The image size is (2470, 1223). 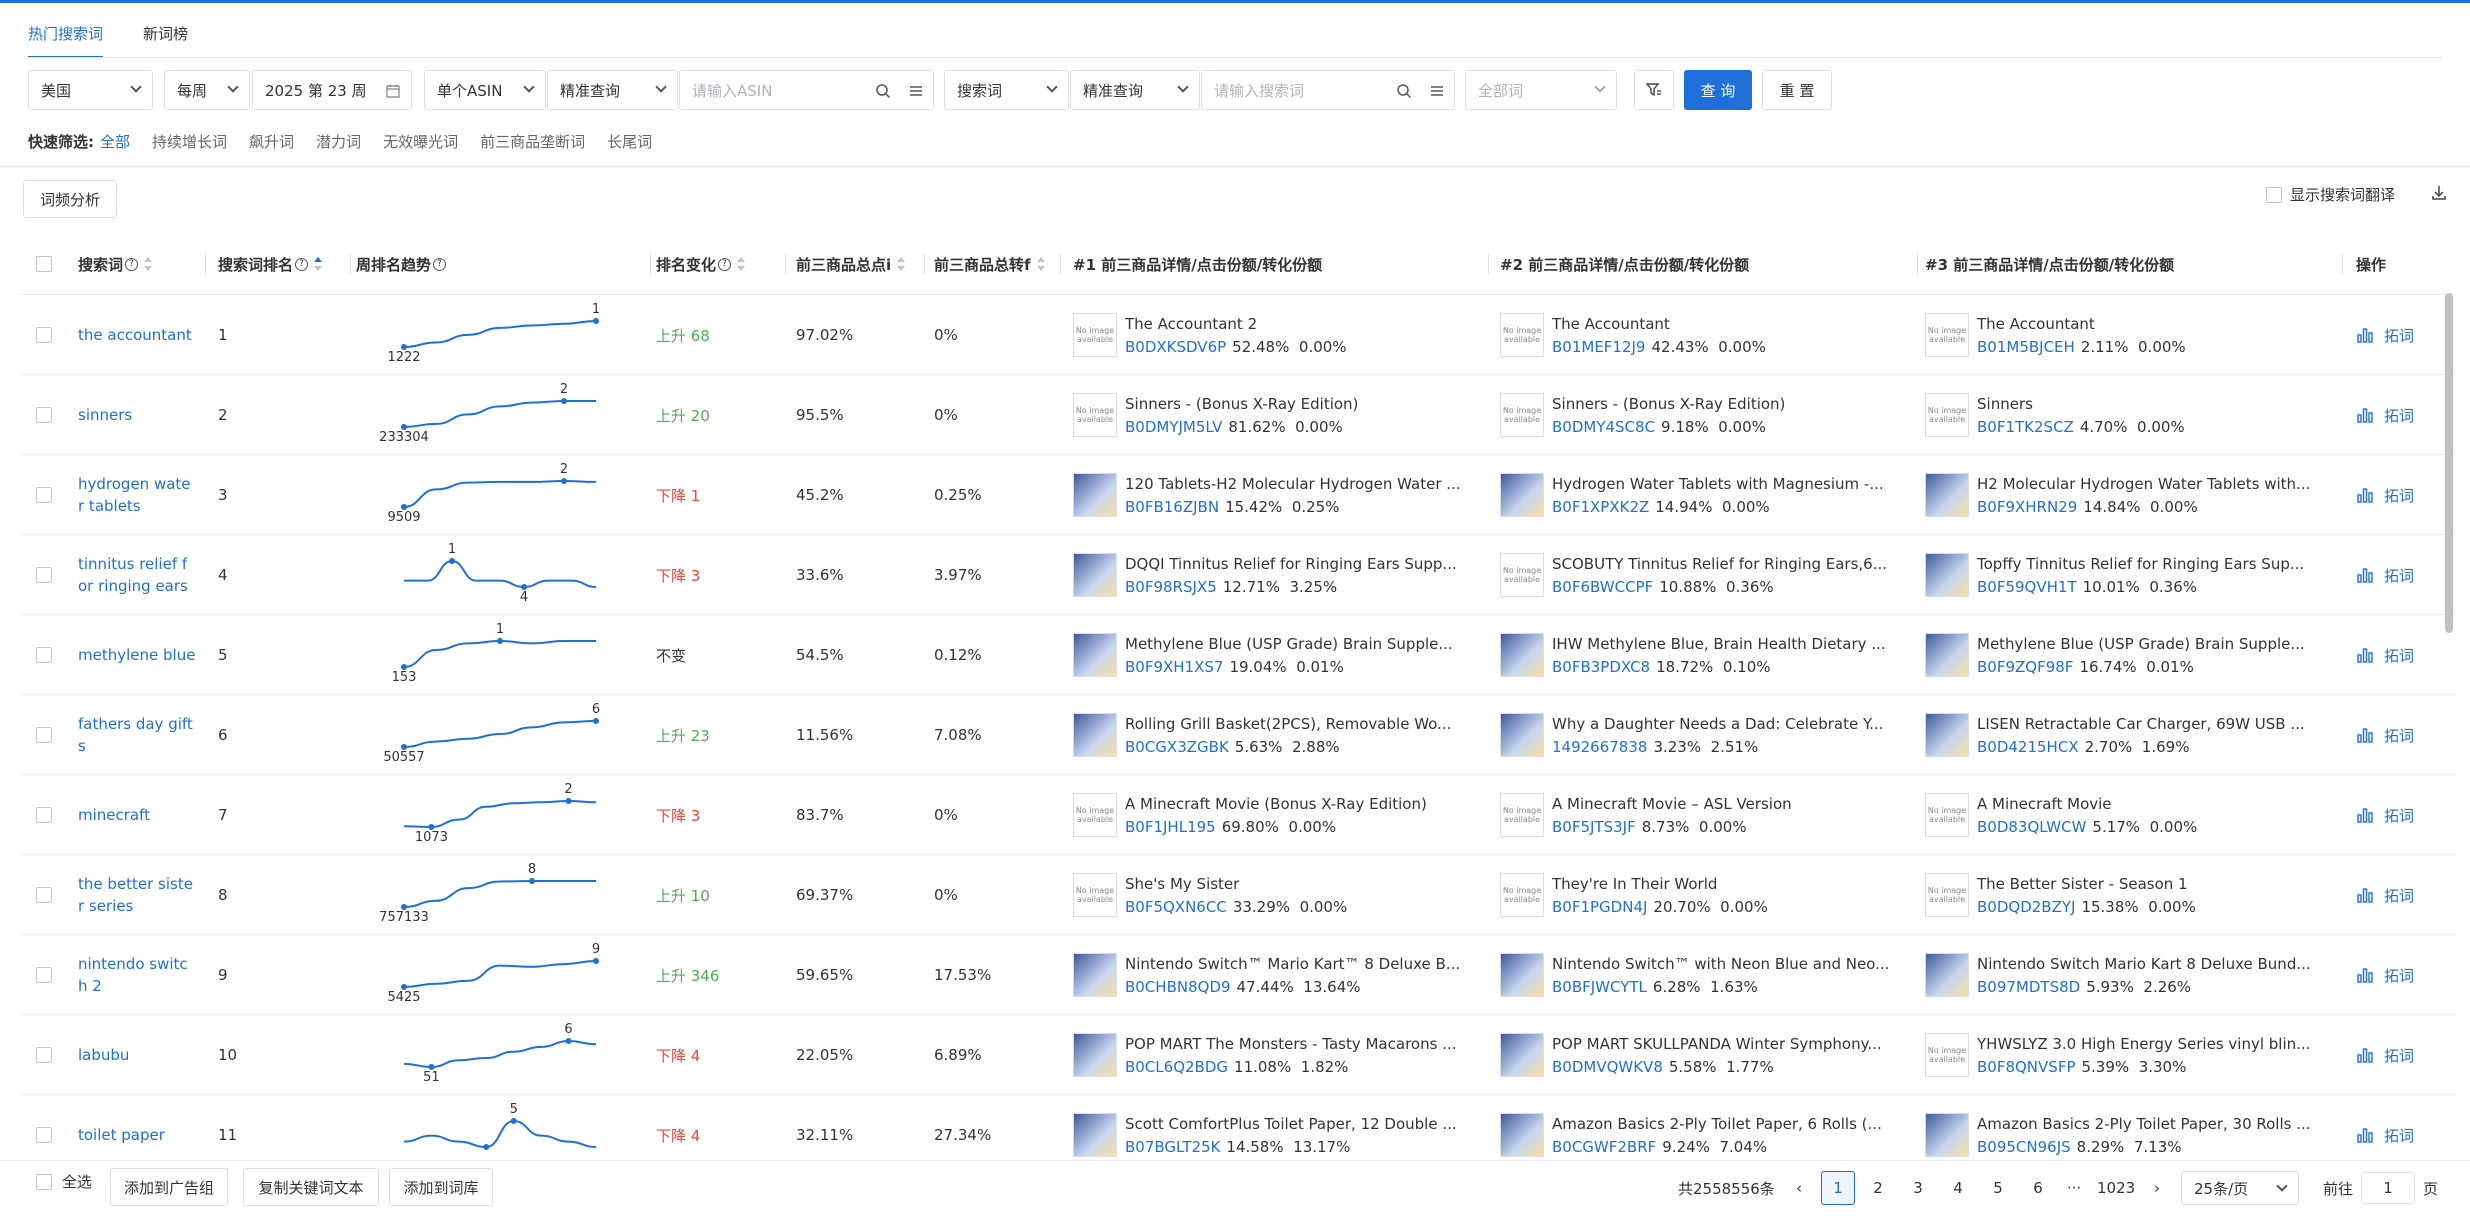 What do you see at coordinates (1594, 827) in the screenshot?
I see `product-asin-link: B0F5JTS3JF` at bounding box center [1594, 827].